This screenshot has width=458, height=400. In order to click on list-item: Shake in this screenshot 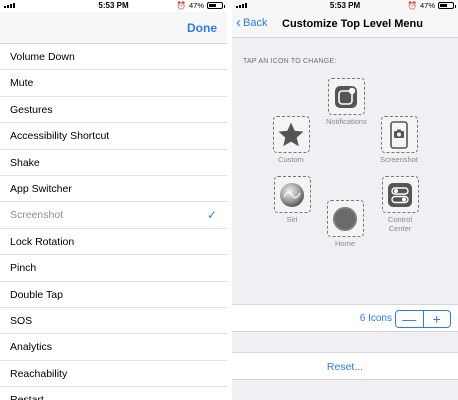, I will do `click(113, 163)`.